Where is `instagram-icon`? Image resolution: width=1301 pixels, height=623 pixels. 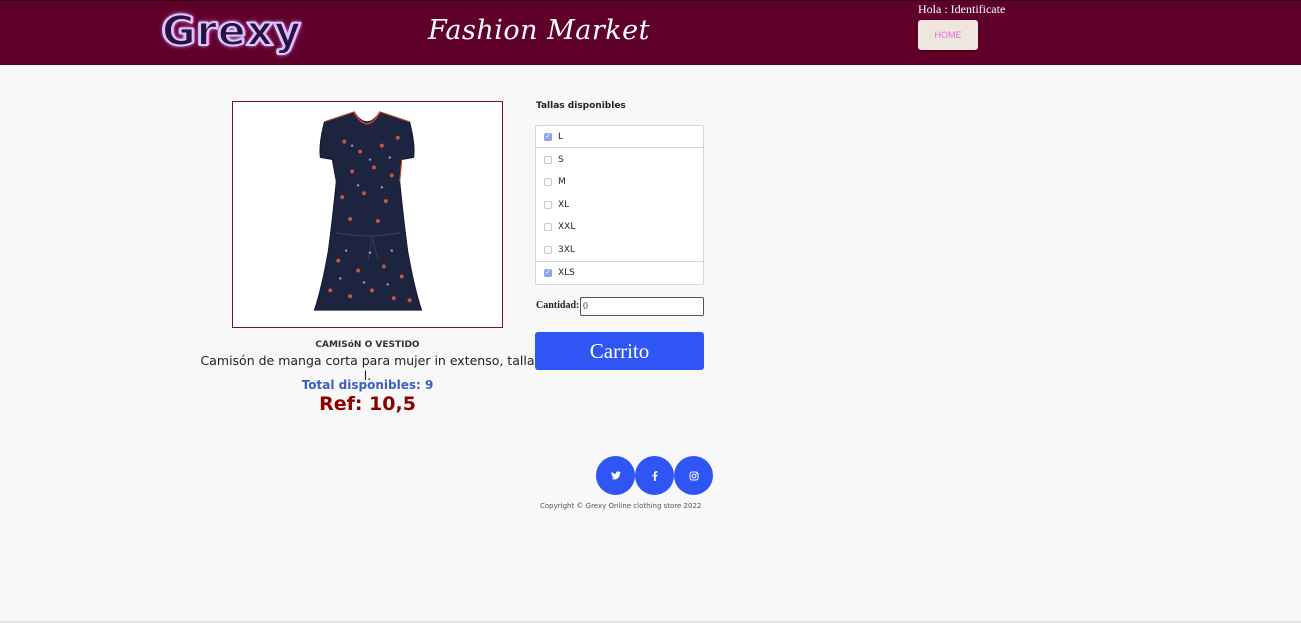 instagram-icon is located at coordinates (693, 475).